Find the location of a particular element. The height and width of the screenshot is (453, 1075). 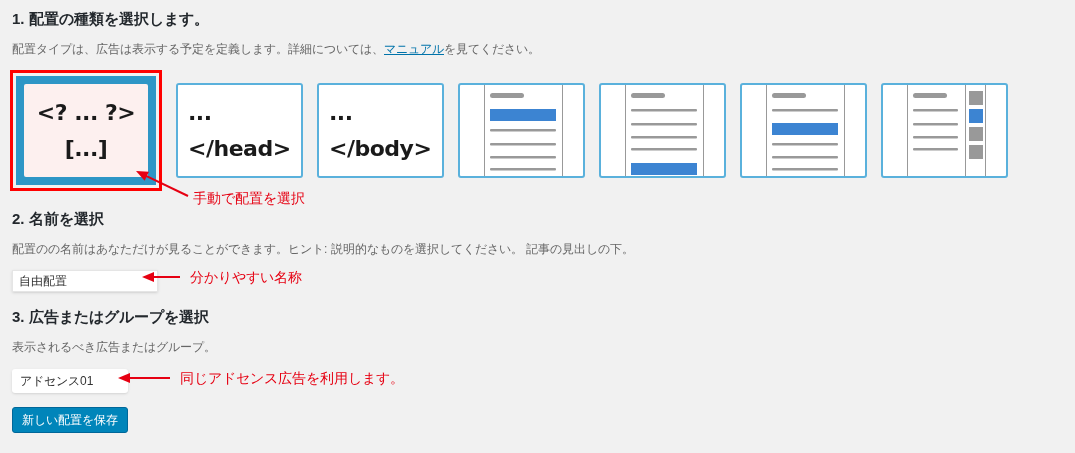

annotation-label: 手動で配置を選択 is located at coordinates (249, 198).